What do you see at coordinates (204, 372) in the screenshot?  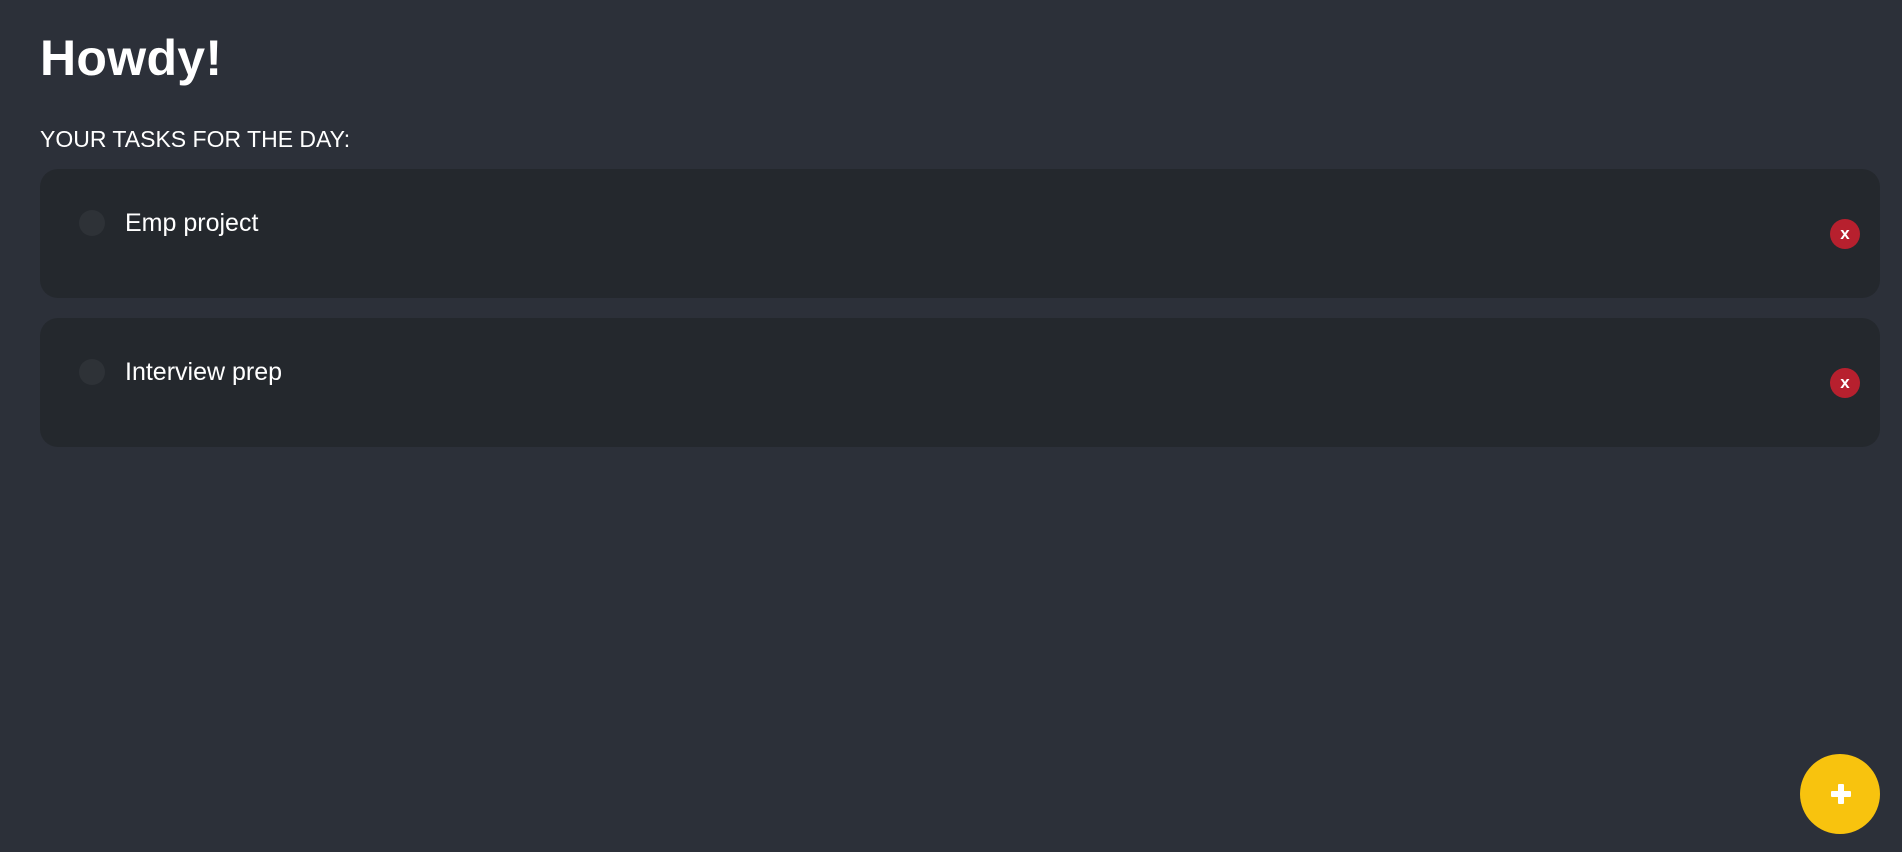 I see `task-label: Interview prep` at bounding box center [204, 372].